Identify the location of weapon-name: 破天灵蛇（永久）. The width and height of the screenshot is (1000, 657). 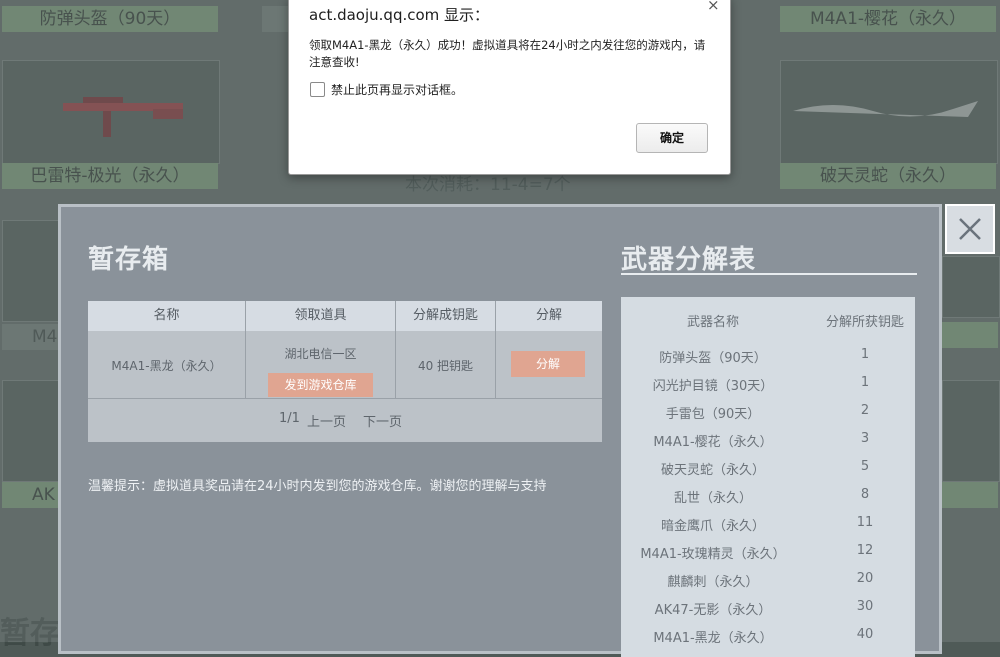
(712, 470).